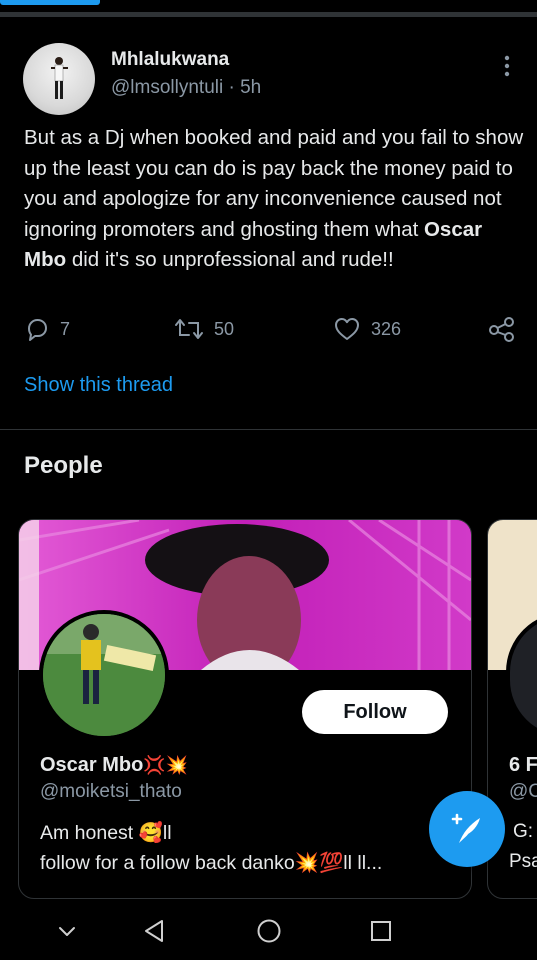 This screenshot has height=960, width=537. What do you see at coordinates (92, 765) in the screenshot?
I see `profile-name-text: Oscar Mbo` at bounding box center [92, 765].